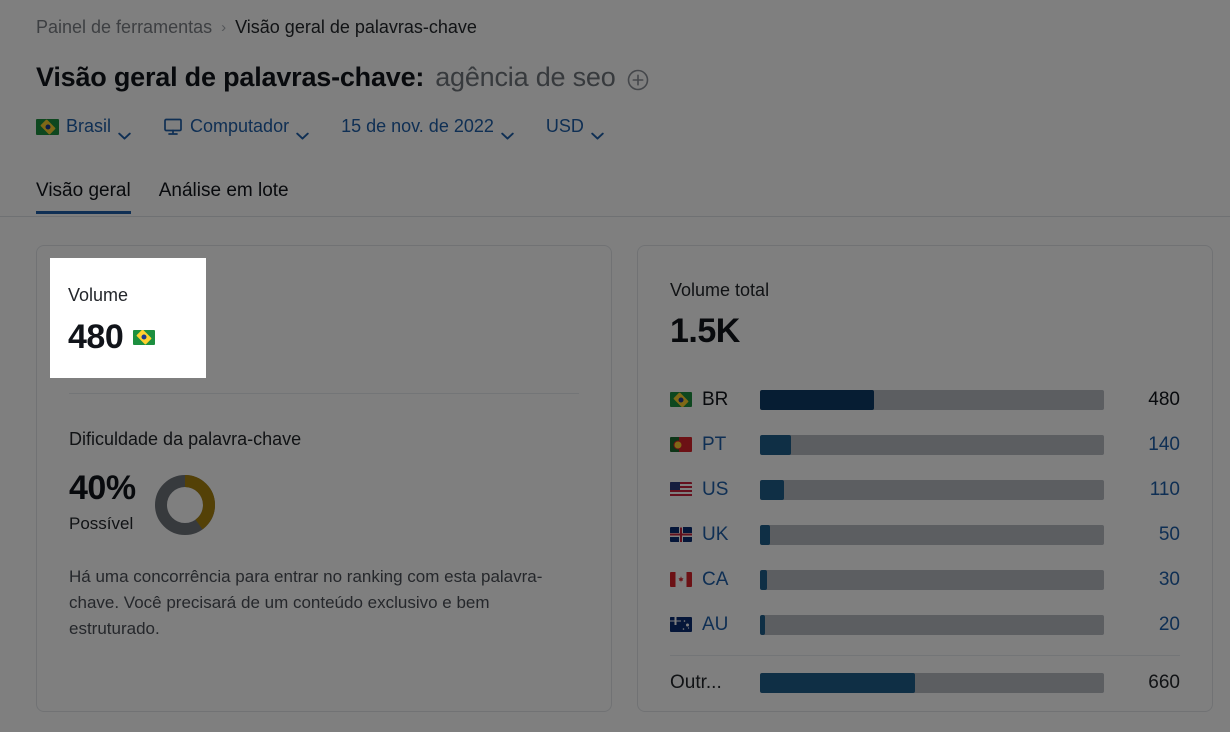 Image resolution: width=1230 pixels, height=732 pixels. I want to click on filter-country: Brasil, so click(83, 128).